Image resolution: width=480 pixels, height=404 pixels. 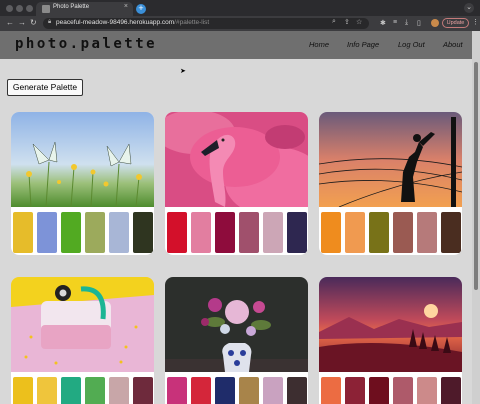 I want to click on browser-tab-strip: Photo Palette × + ⌄, so click(x=240, y=8).